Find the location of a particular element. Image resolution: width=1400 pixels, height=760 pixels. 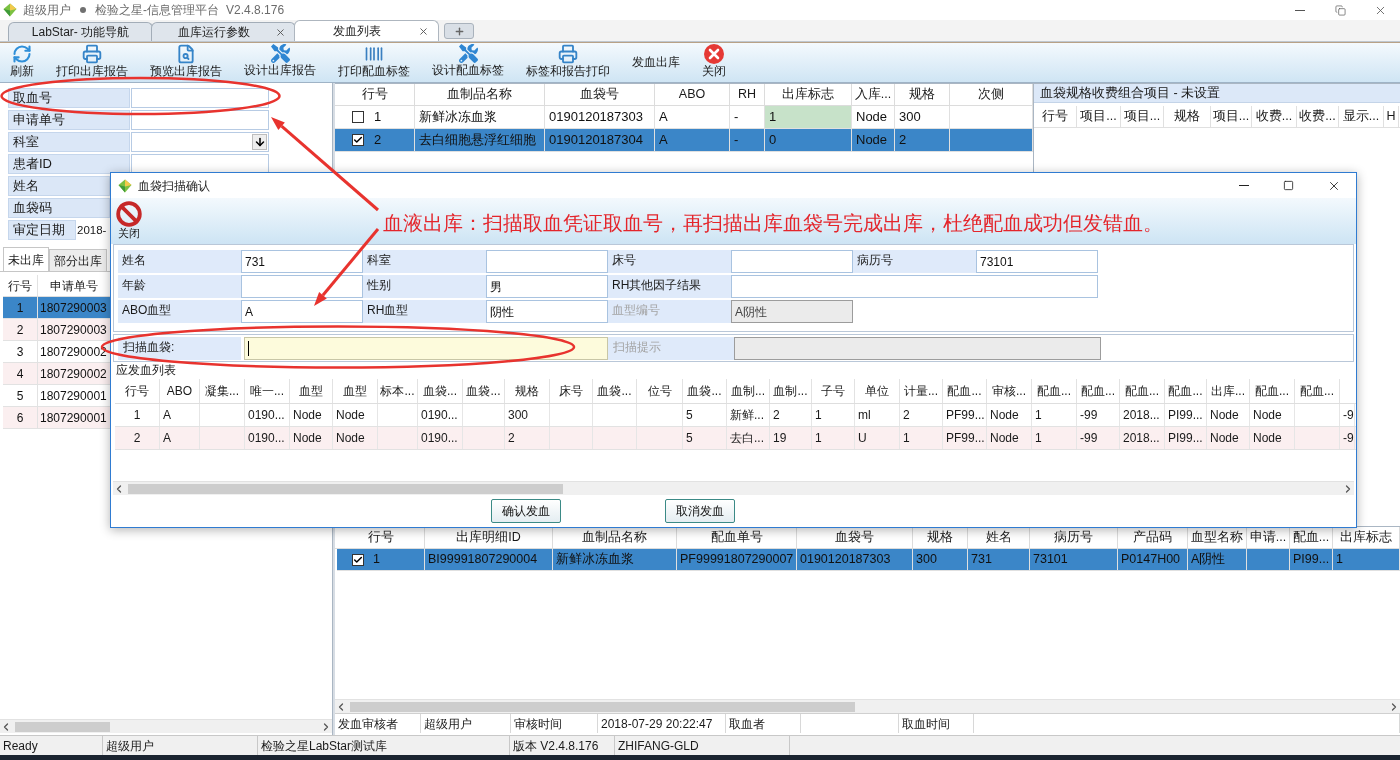

dropdown-field is located at coordinates (200, 142).